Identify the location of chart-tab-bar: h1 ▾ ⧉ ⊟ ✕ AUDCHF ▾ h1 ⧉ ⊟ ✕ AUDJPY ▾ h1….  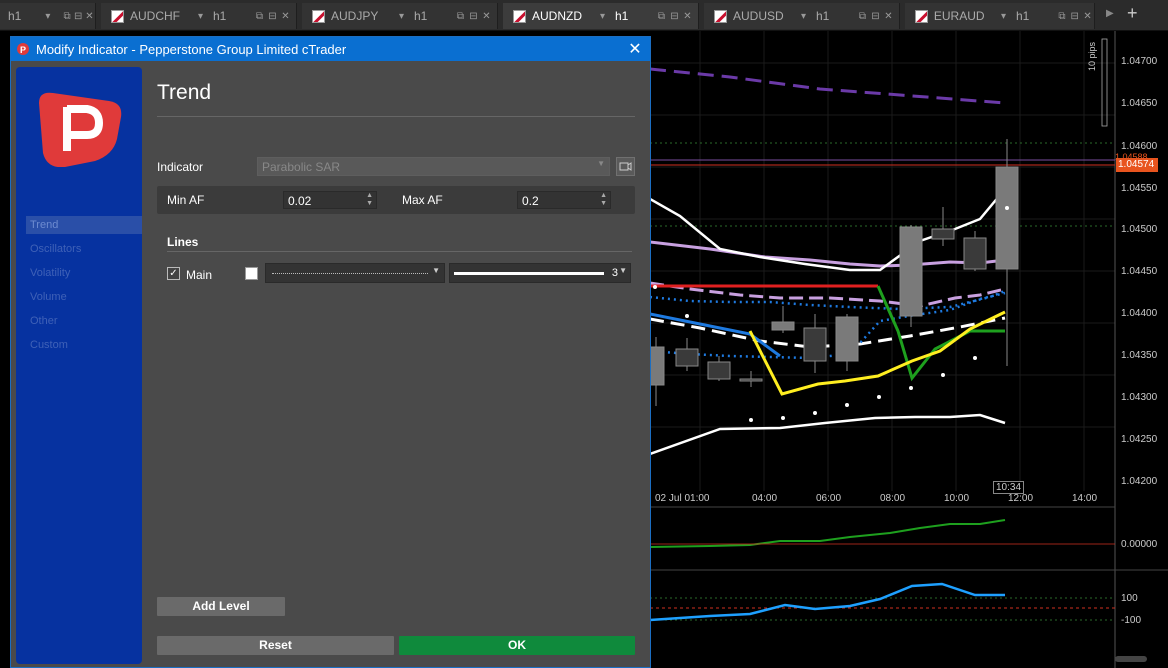
(584, 15).